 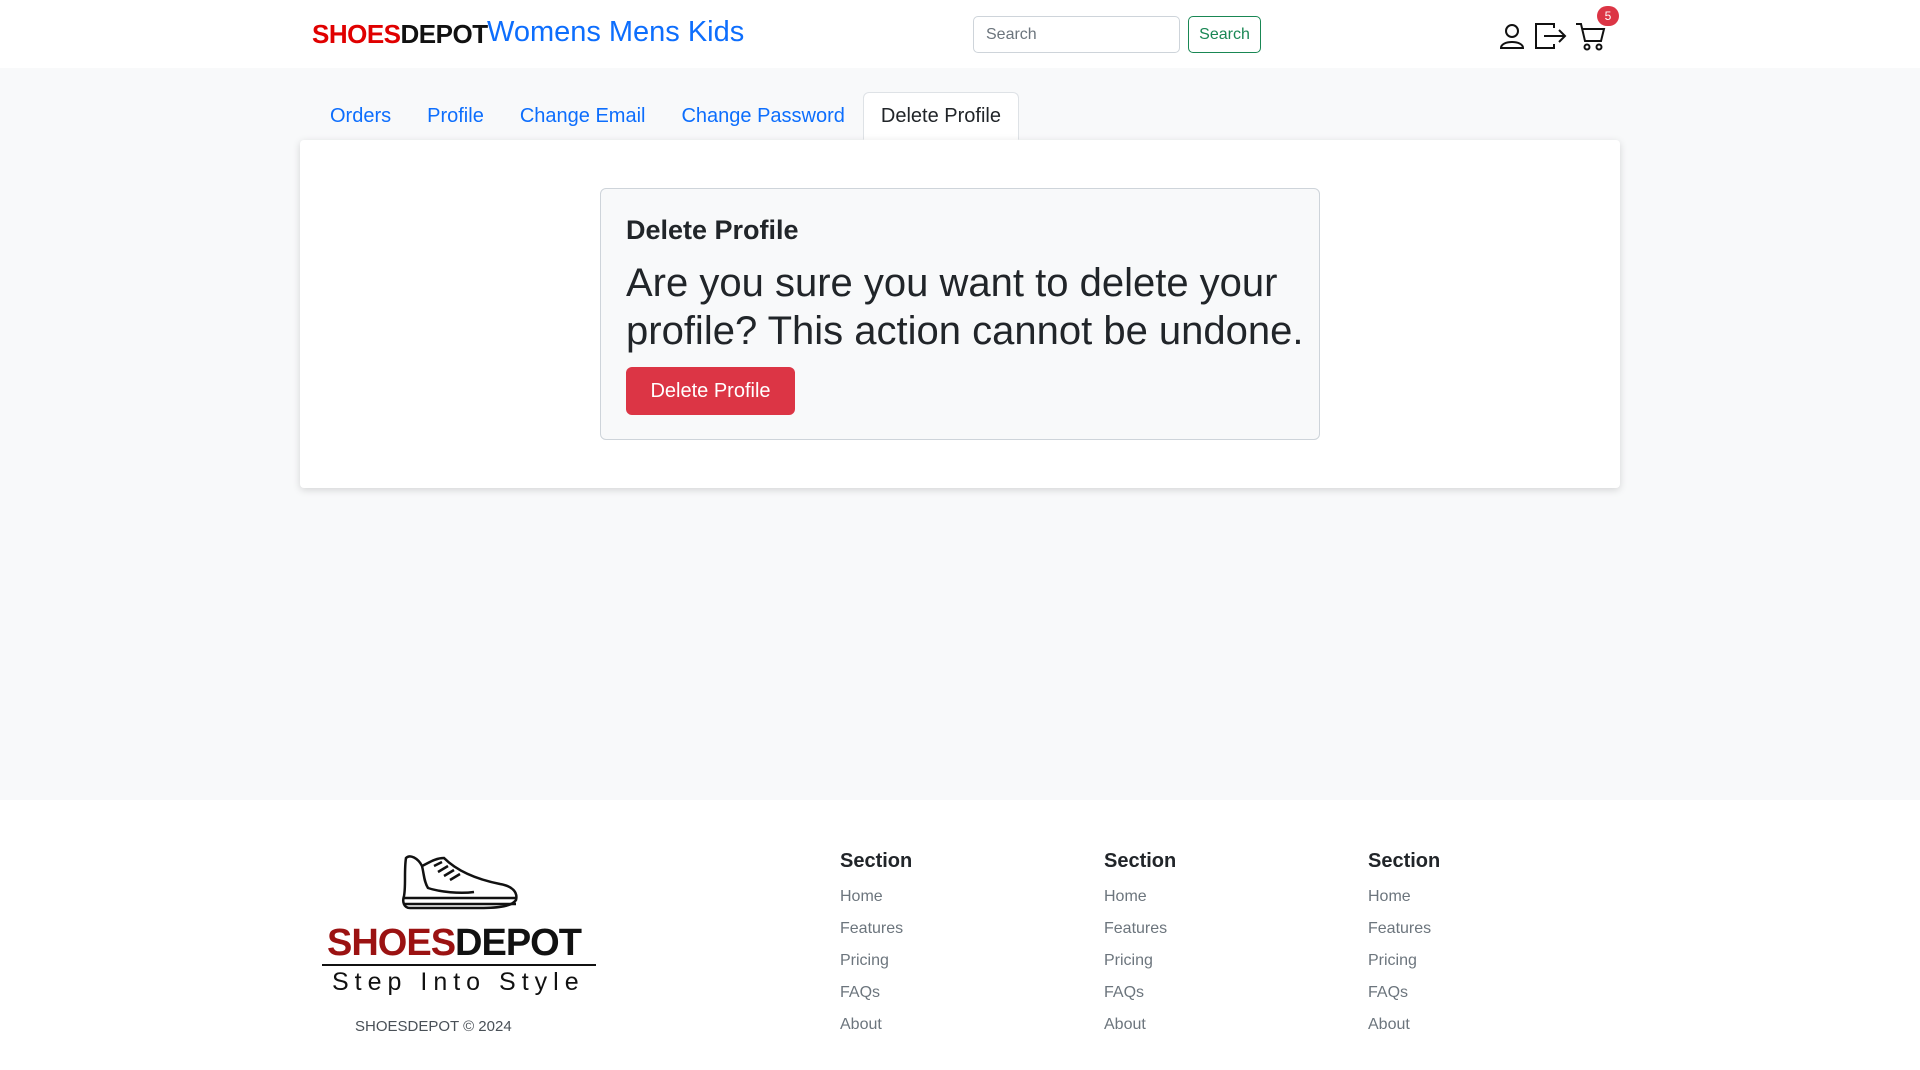 What do you see at coordinates (712, 230) in the screenshot?
I see `panel-title: Delete Profile` at bounding box center [712, 230].